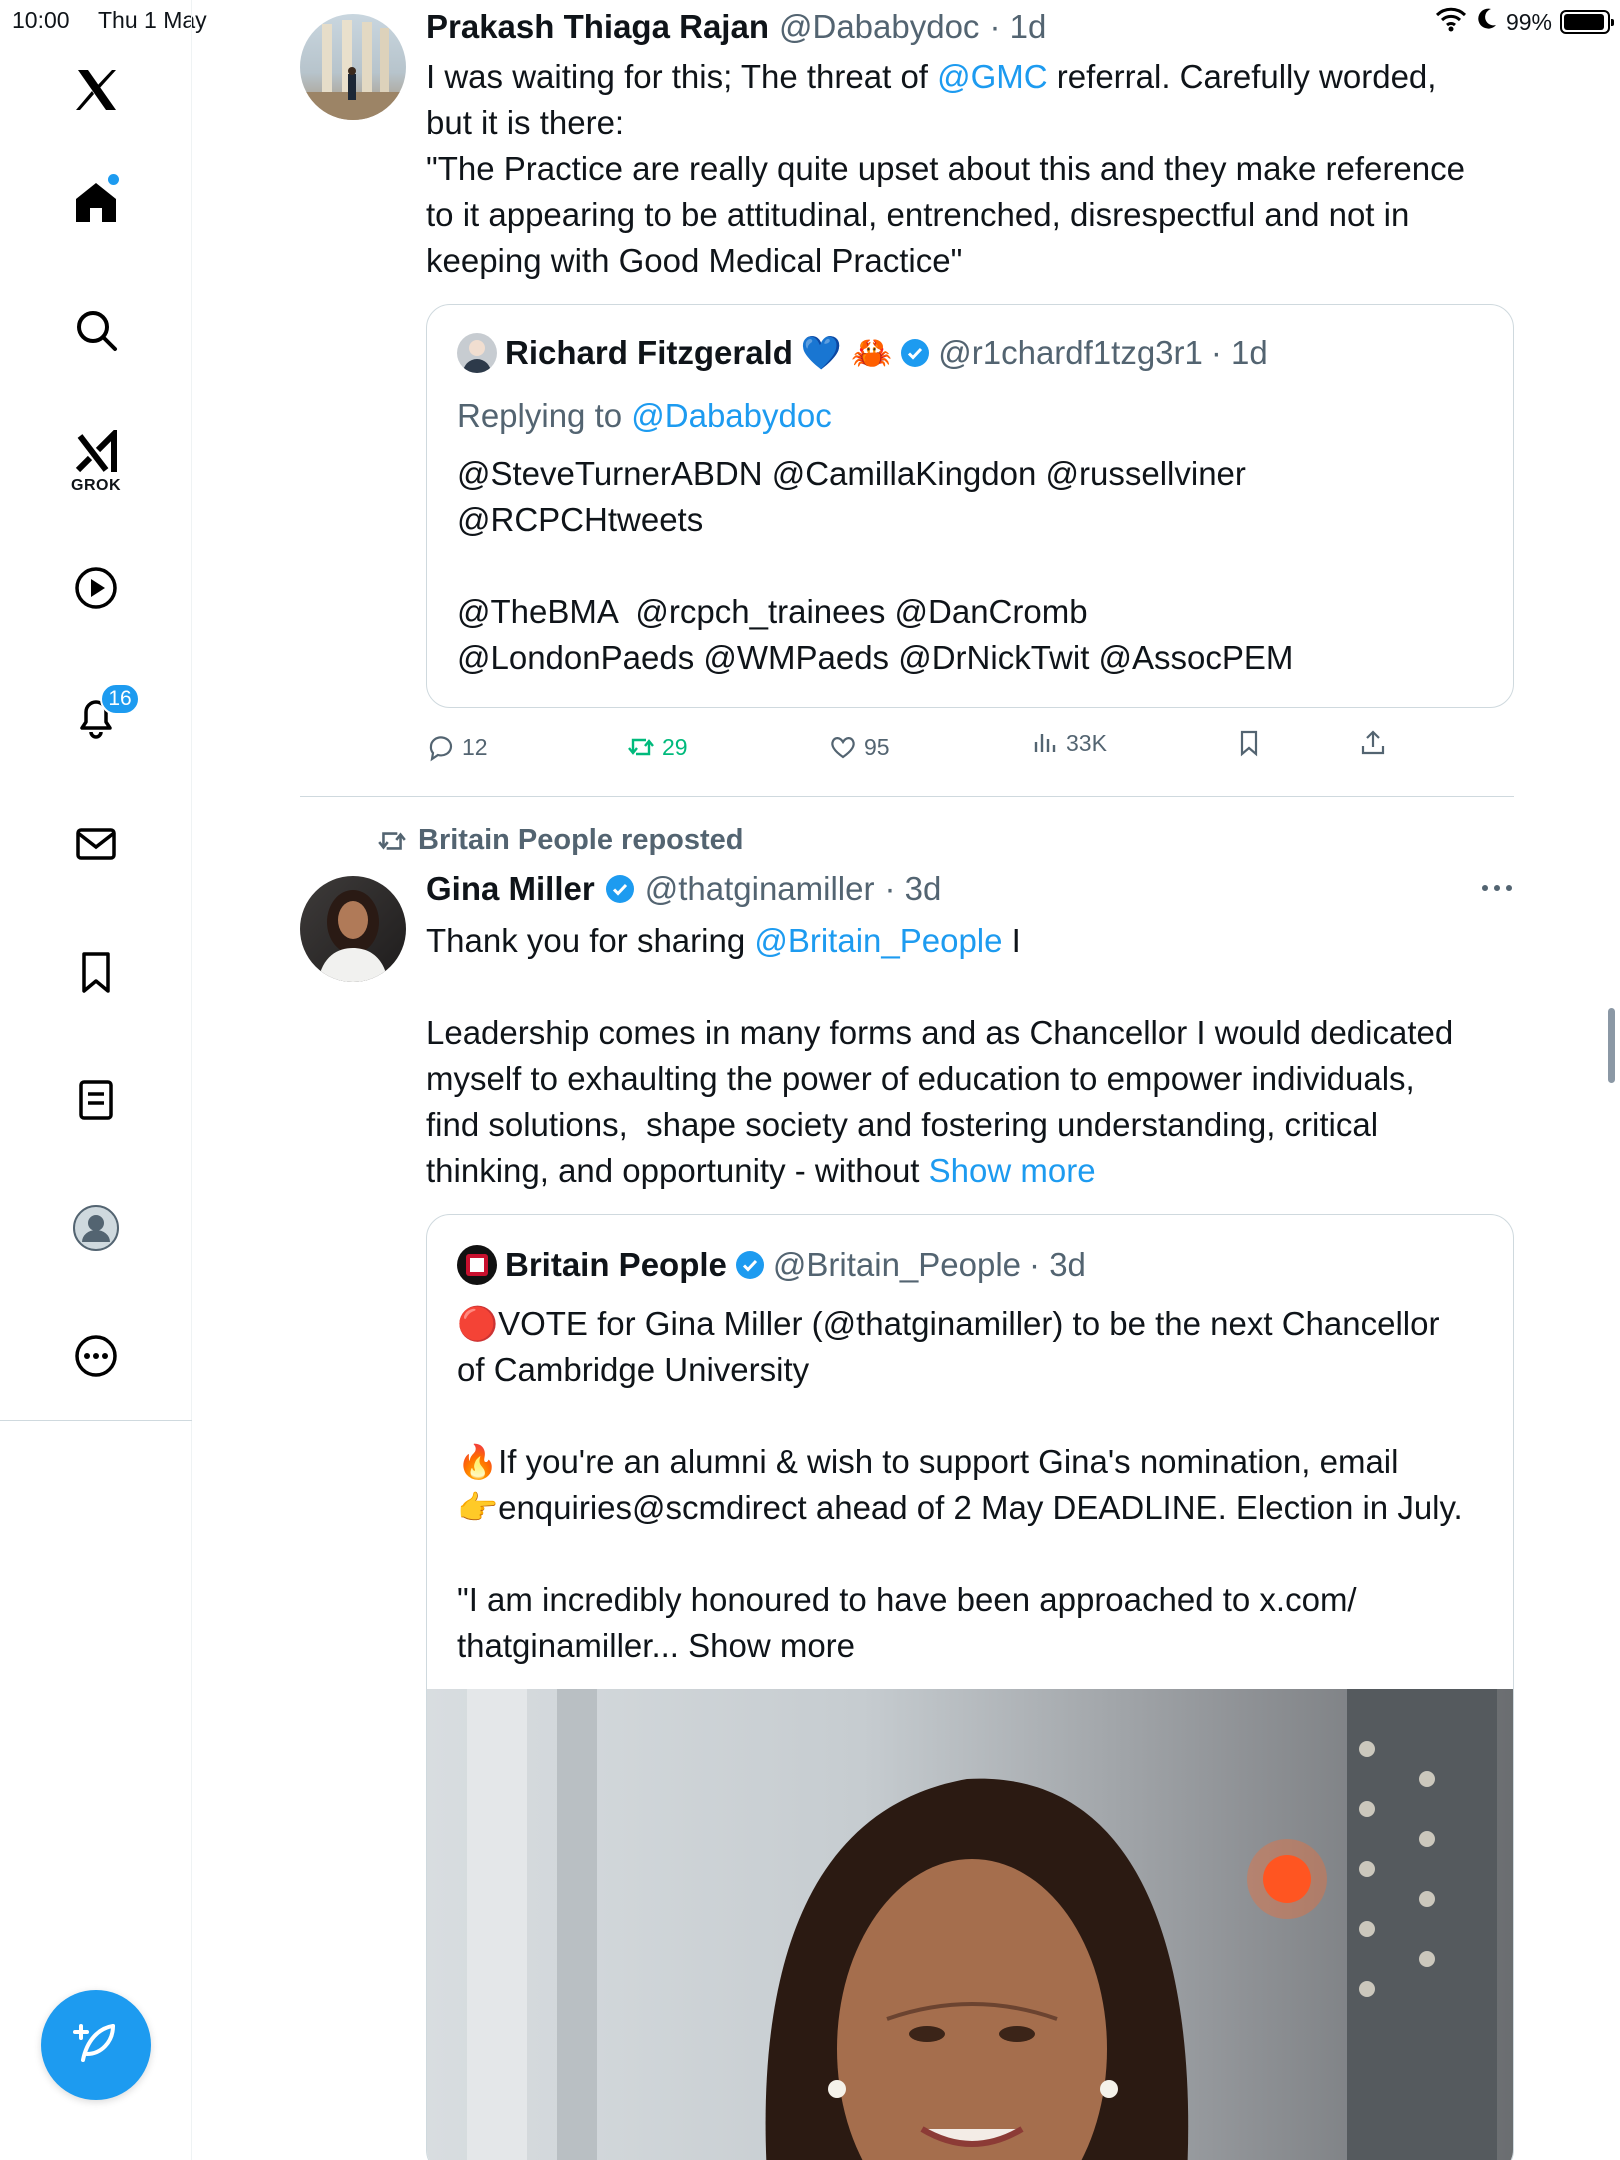 This screenshot has width=1620, height=2160. What do you see at coordinates (96, 844) in the screenshot?
I see `mail-icon` at bounding box center [96, 844].